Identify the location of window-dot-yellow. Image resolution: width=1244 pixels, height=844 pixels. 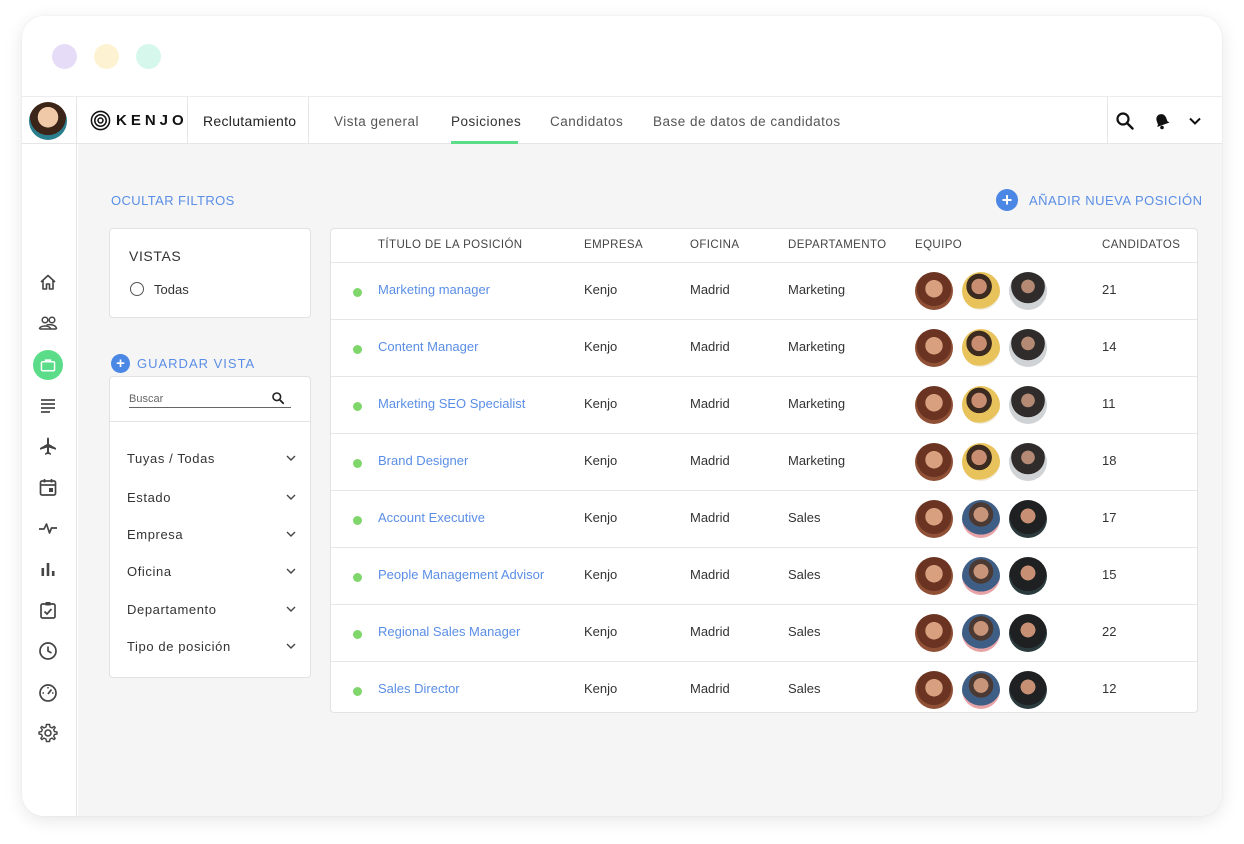
(106, 56).